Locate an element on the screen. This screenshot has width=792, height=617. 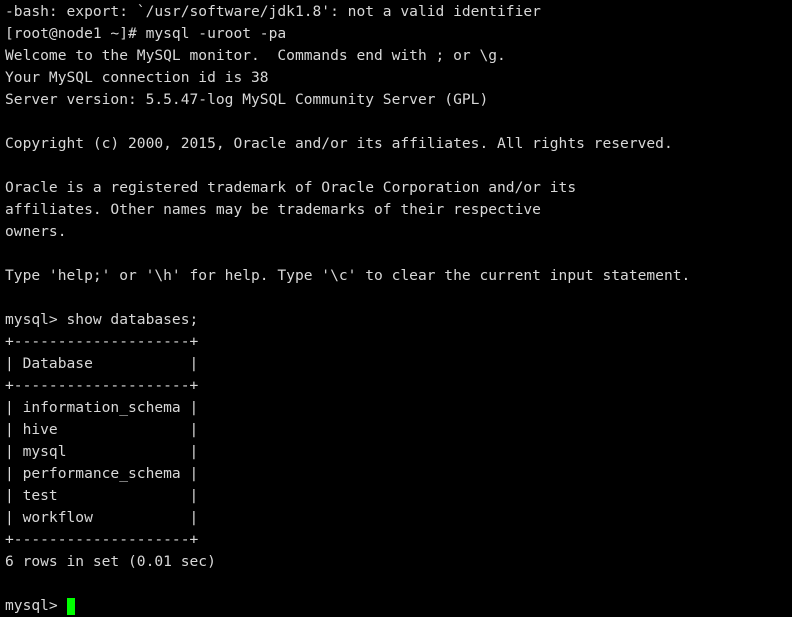
query-result-line: 6 rows in set (0.01 sec) is located at coordinates (110, 561).